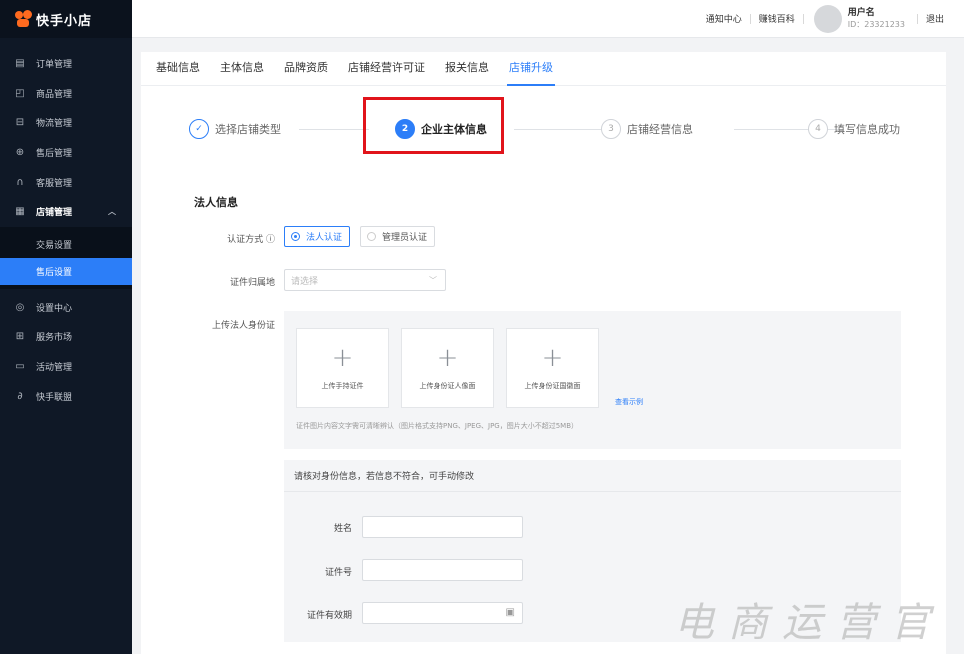 The height and width of the screenshot is (654, 964). Describe the element at coordinates (342, 529) in the screenshot. I see `name-label: 姓名` at that location.